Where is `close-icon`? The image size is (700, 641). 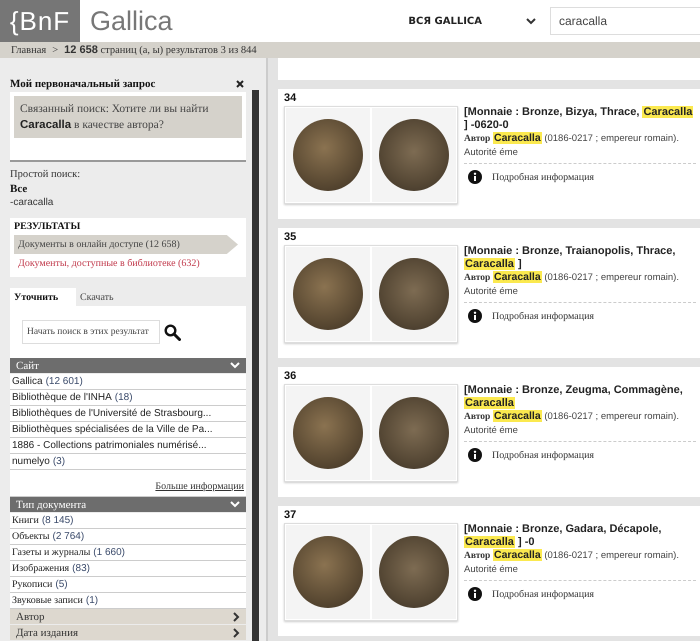
close-icon is located at coordinates (240, 84).